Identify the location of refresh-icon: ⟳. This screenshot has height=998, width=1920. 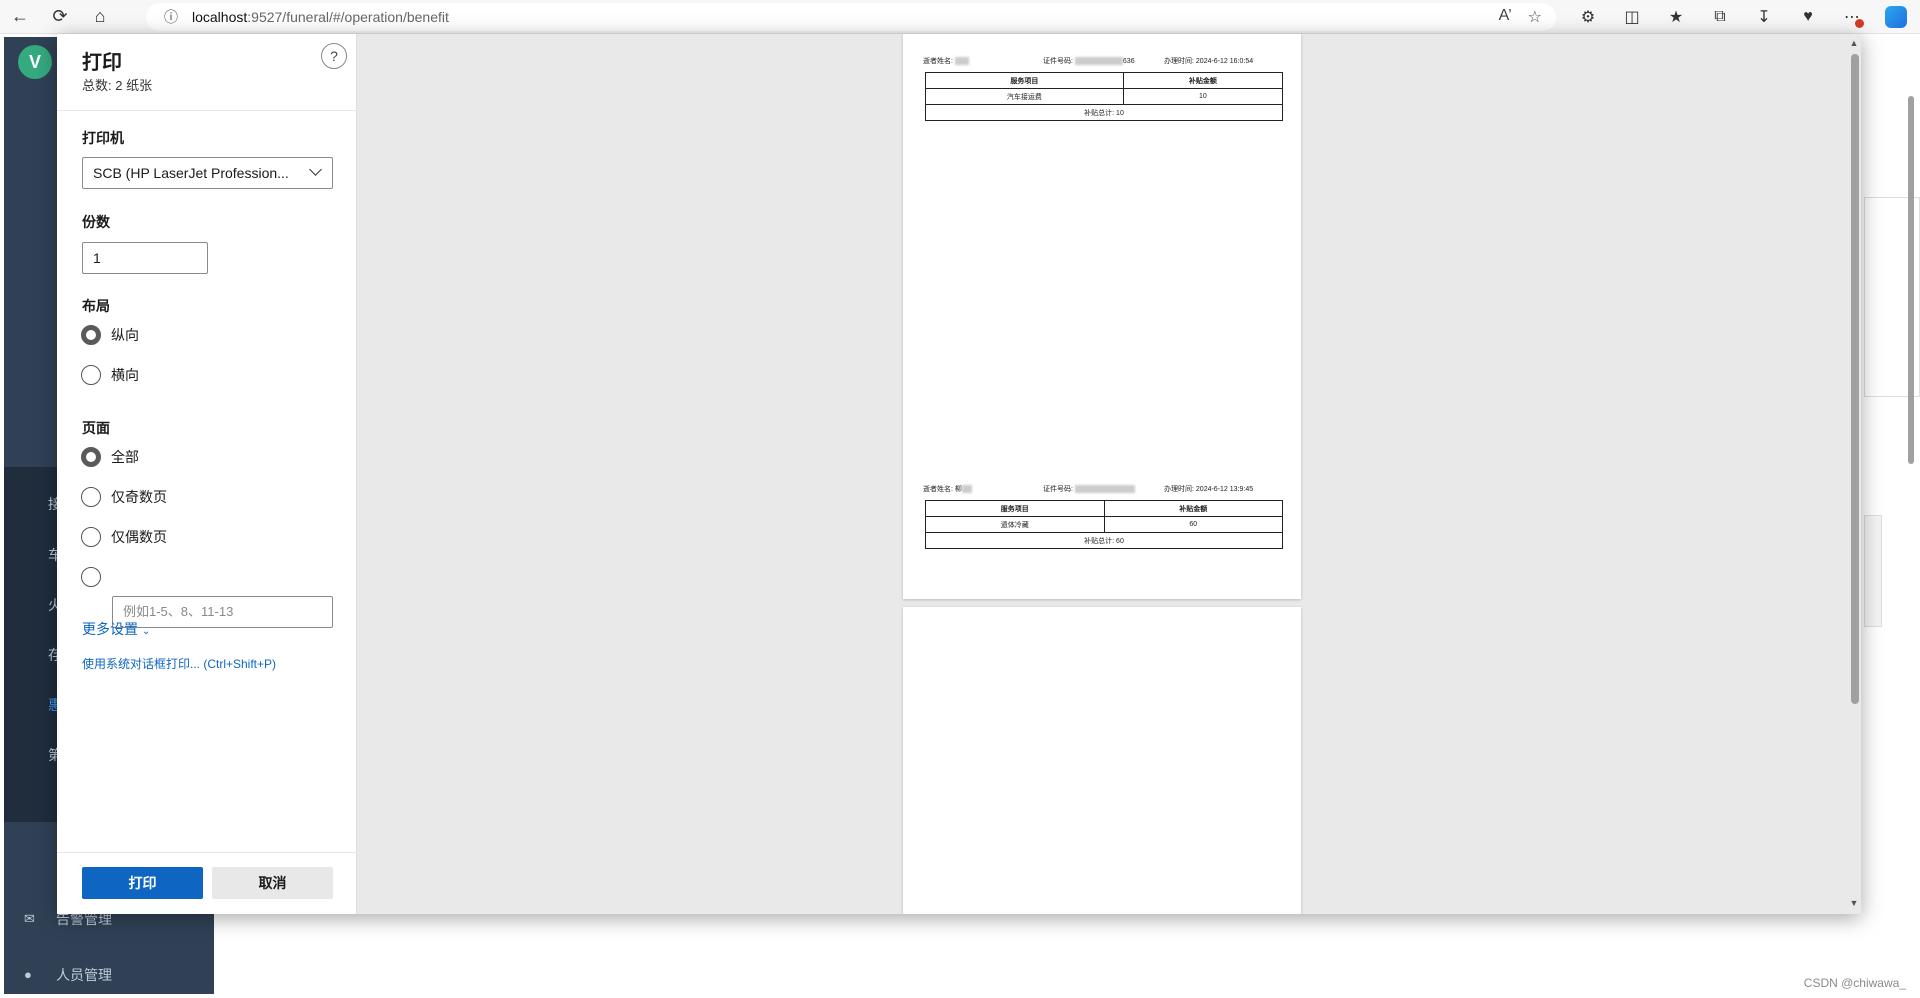
(60, 17).